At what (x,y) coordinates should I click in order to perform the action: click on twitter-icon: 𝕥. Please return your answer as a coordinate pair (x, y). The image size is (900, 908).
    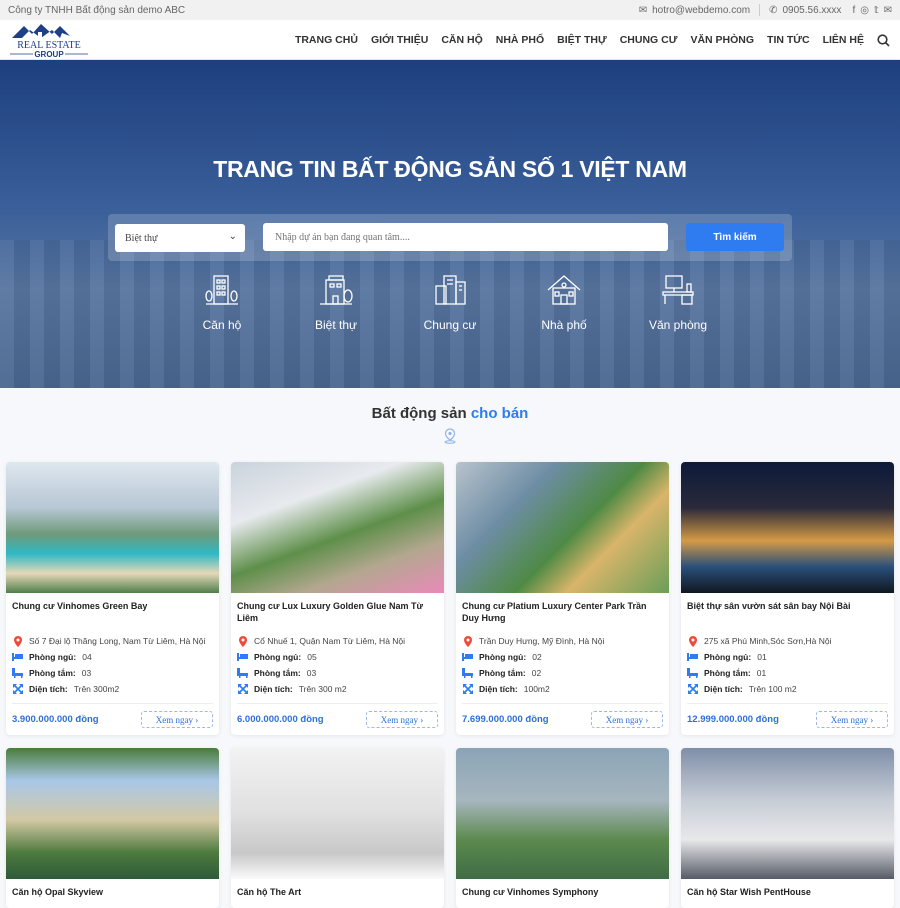
    Looking at the image, I should click on (876, 10).